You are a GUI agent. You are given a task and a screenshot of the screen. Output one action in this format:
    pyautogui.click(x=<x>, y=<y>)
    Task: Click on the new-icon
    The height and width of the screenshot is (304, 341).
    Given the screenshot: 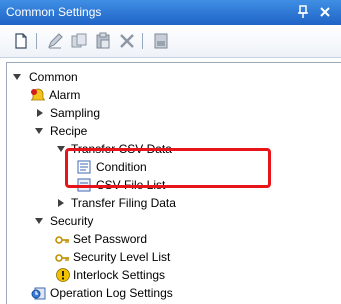 What is the action you would take?
    pyautogui.click(x=21, y=41)
    